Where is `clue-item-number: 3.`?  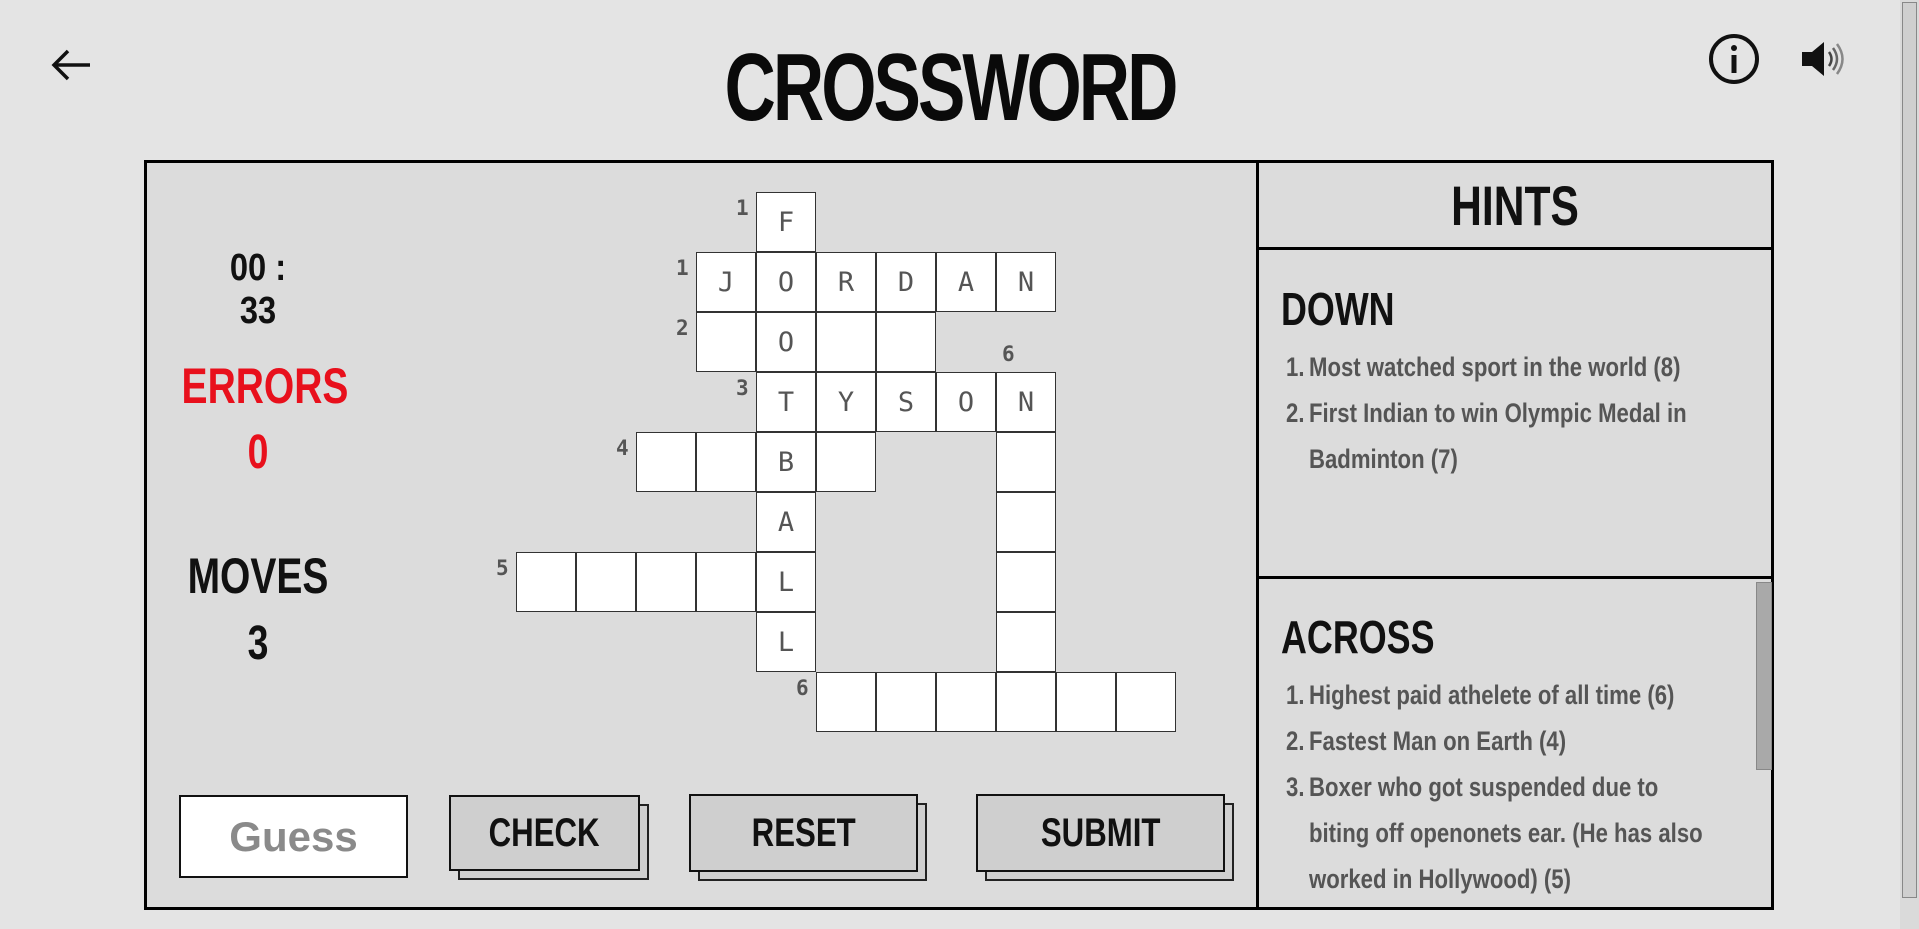
clue-item-number: 3. is located at coordinates (1295, 787).